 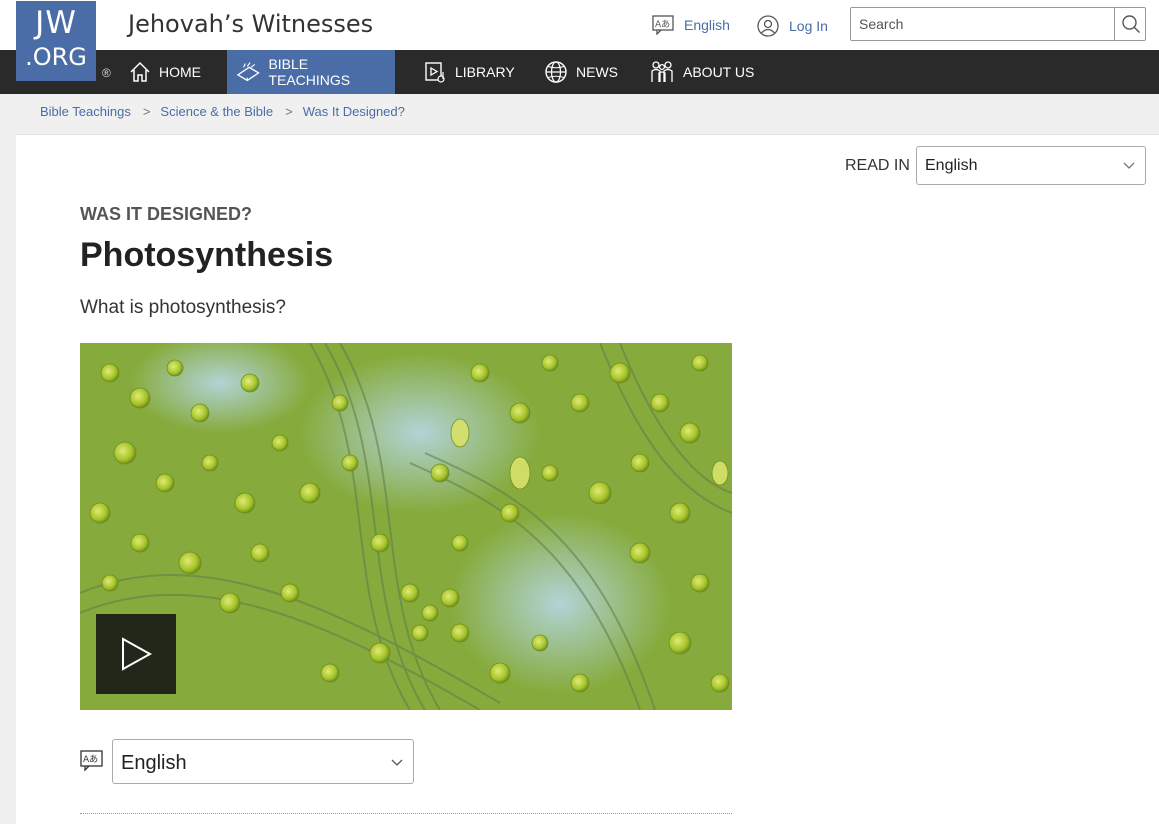 I want to click on nav-news-label: NEWS, so click(x=597, y=72).